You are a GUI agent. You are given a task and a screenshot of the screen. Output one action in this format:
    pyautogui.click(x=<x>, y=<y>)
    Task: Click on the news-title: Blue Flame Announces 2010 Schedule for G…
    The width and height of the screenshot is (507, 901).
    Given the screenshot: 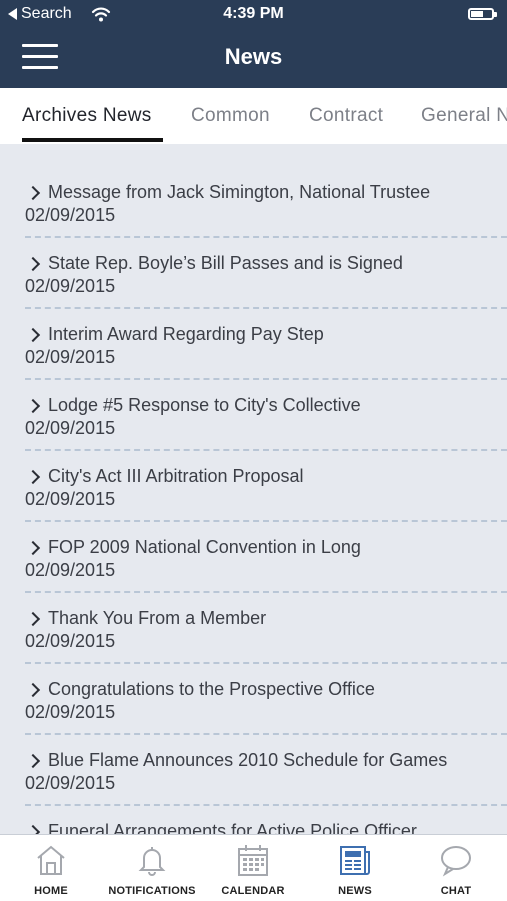 What is the action you would take?
    pyautogui.click(x=248, y=760)
    